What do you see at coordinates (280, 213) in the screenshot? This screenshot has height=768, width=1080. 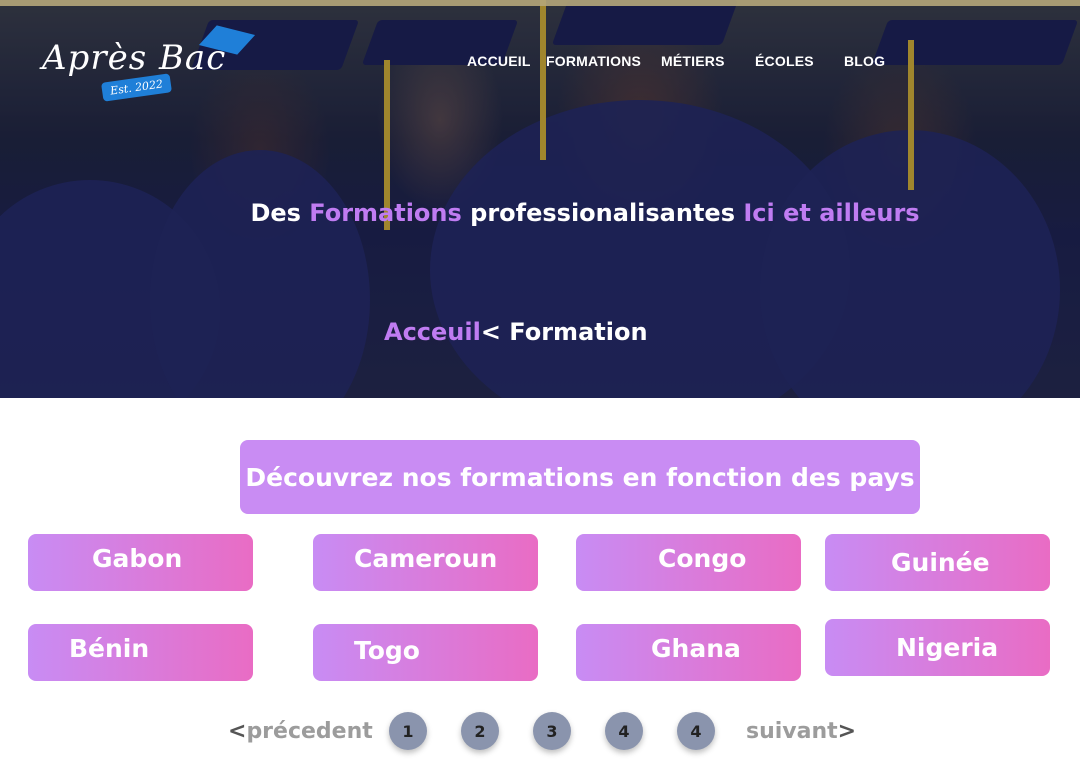 I see `tagline-part: Des` at bounding box center [280, 213].